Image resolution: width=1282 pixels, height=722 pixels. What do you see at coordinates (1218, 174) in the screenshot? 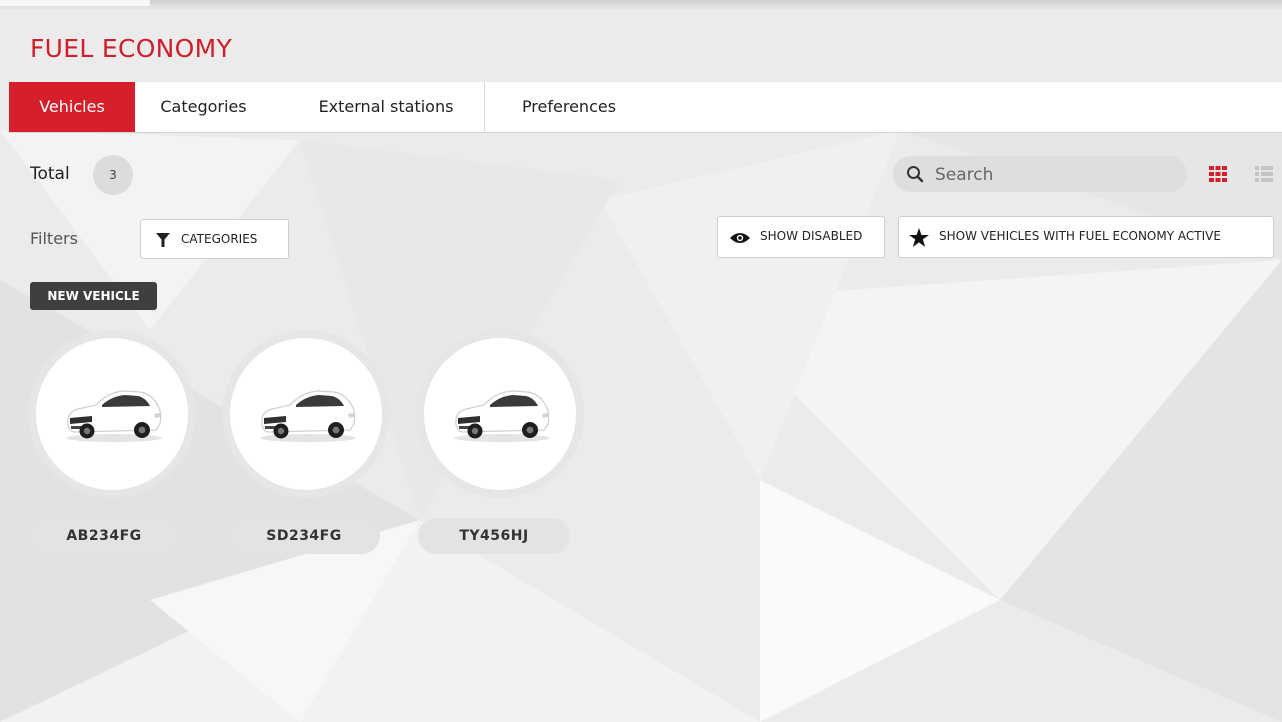
I see `grid-view-icon` at bounding box center [1218, 174].